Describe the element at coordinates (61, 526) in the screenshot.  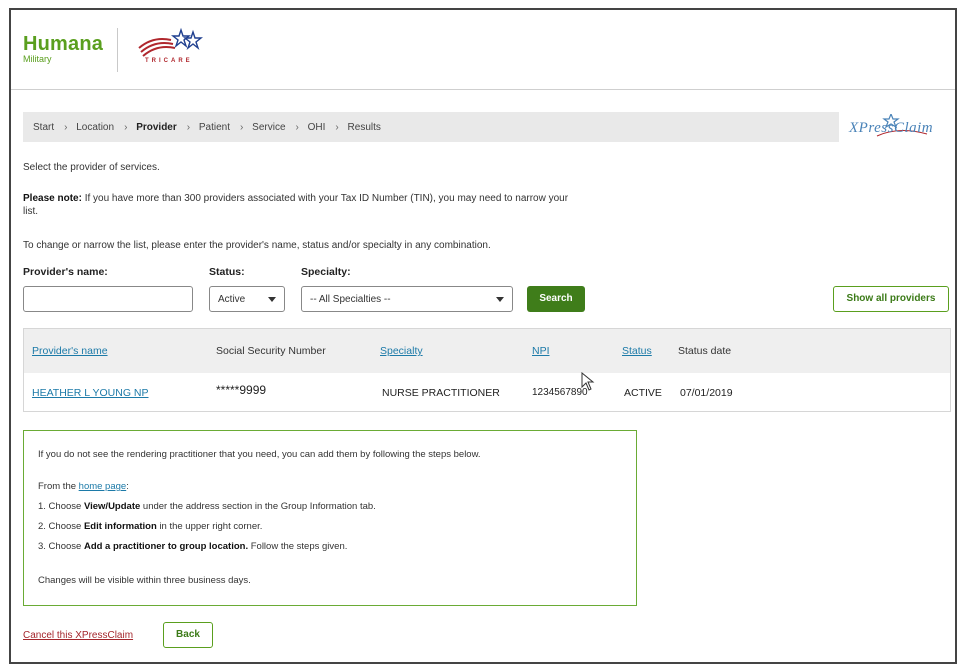
I see `step2-prefix: 2. Choose` at that location.